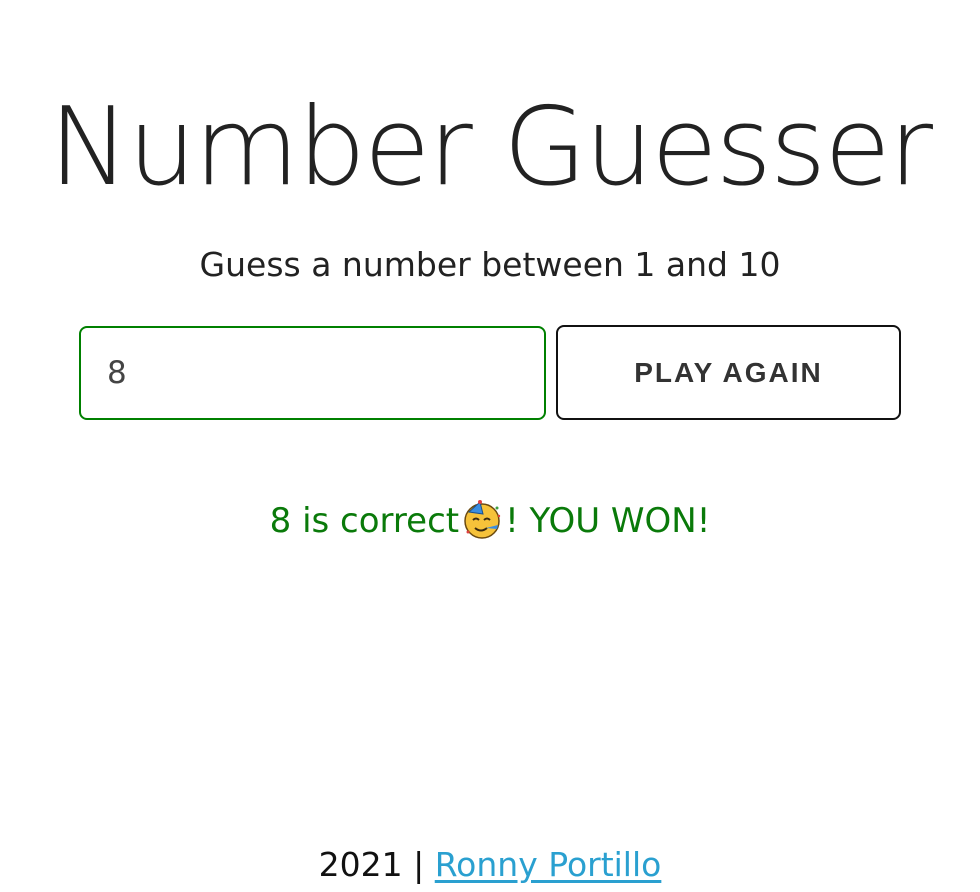 The image size is (980, 892). Describe the element at coordinates (548, 864) in the screenshot. I see `author-link: Ronny Portillo` at that location.